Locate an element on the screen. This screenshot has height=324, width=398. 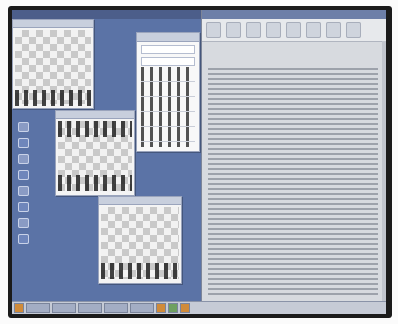
start-button is located at coordinates (19, 308).